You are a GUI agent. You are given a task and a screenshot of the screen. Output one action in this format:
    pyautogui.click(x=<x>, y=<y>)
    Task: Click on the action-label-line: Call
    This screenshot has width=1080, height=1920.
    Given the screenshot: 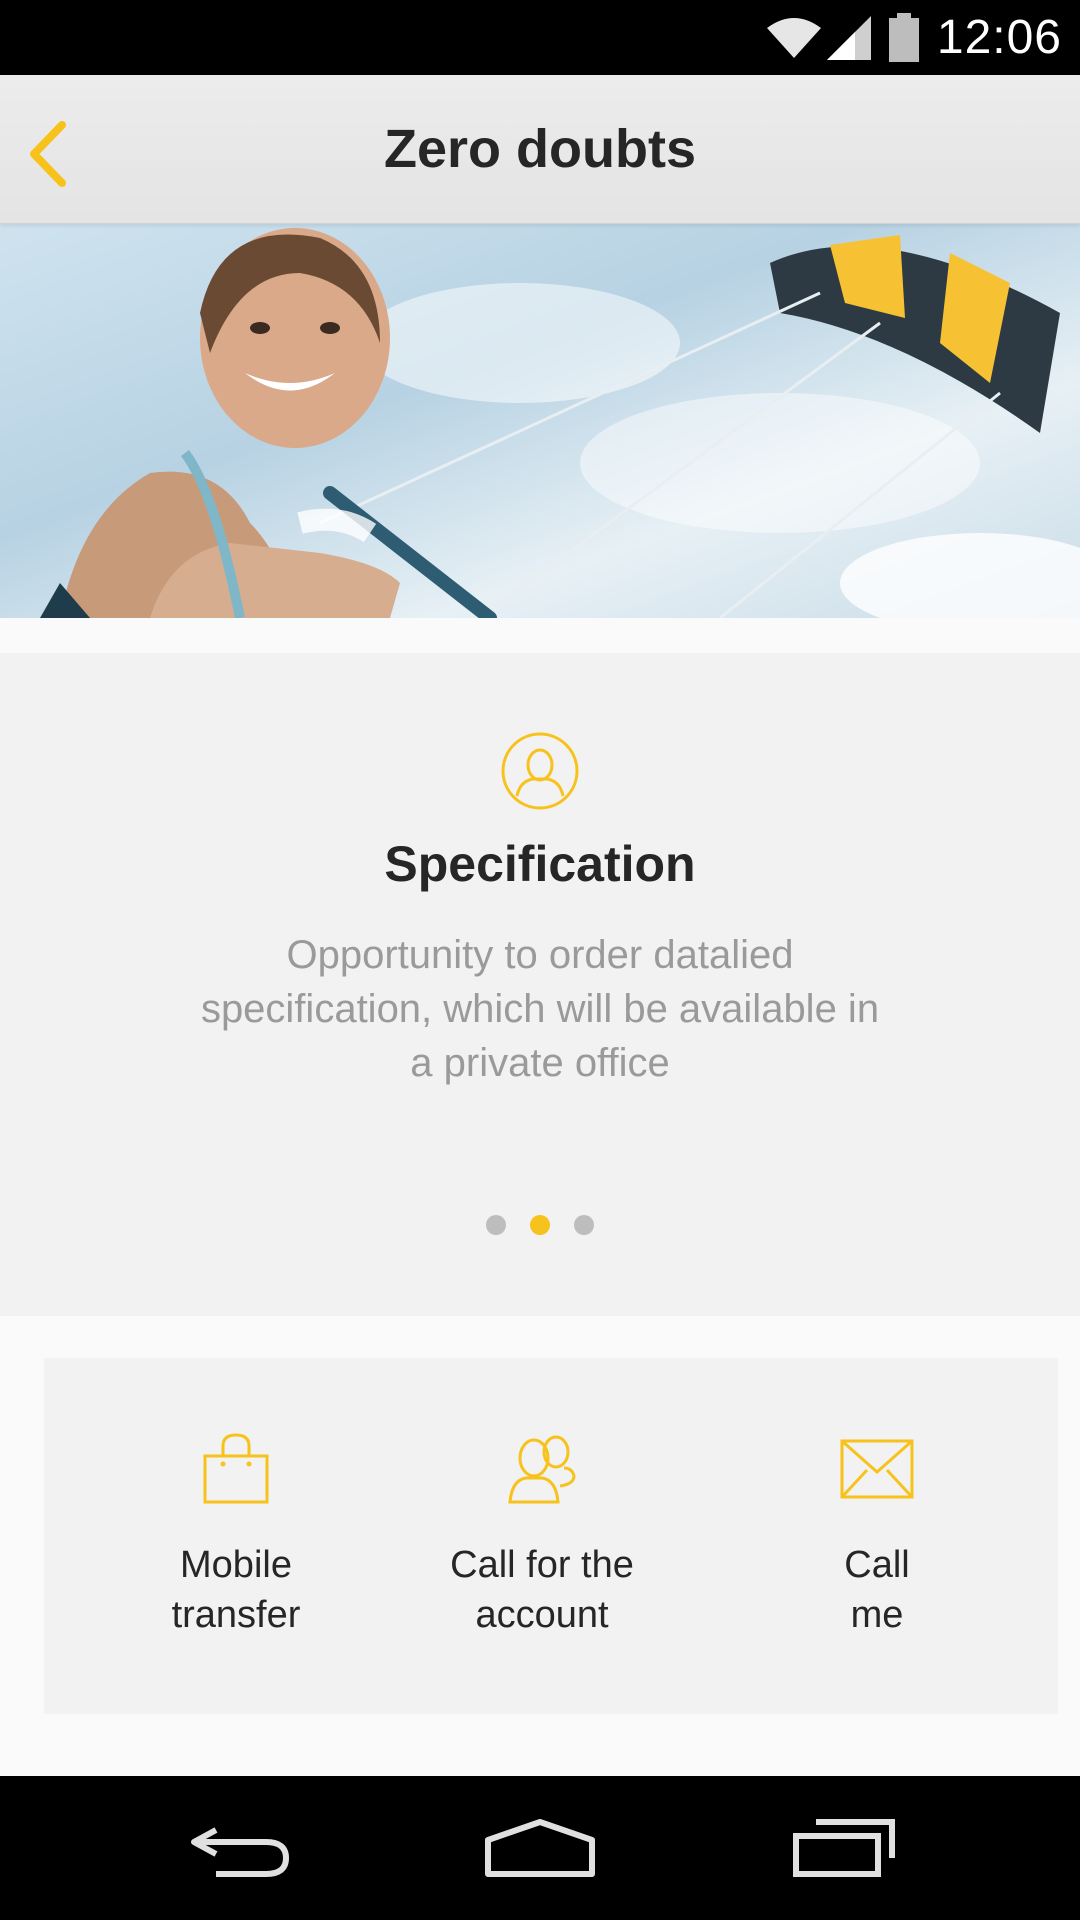 What is the action you would take?
    pyautogui.click(x=877, y=1565)
    